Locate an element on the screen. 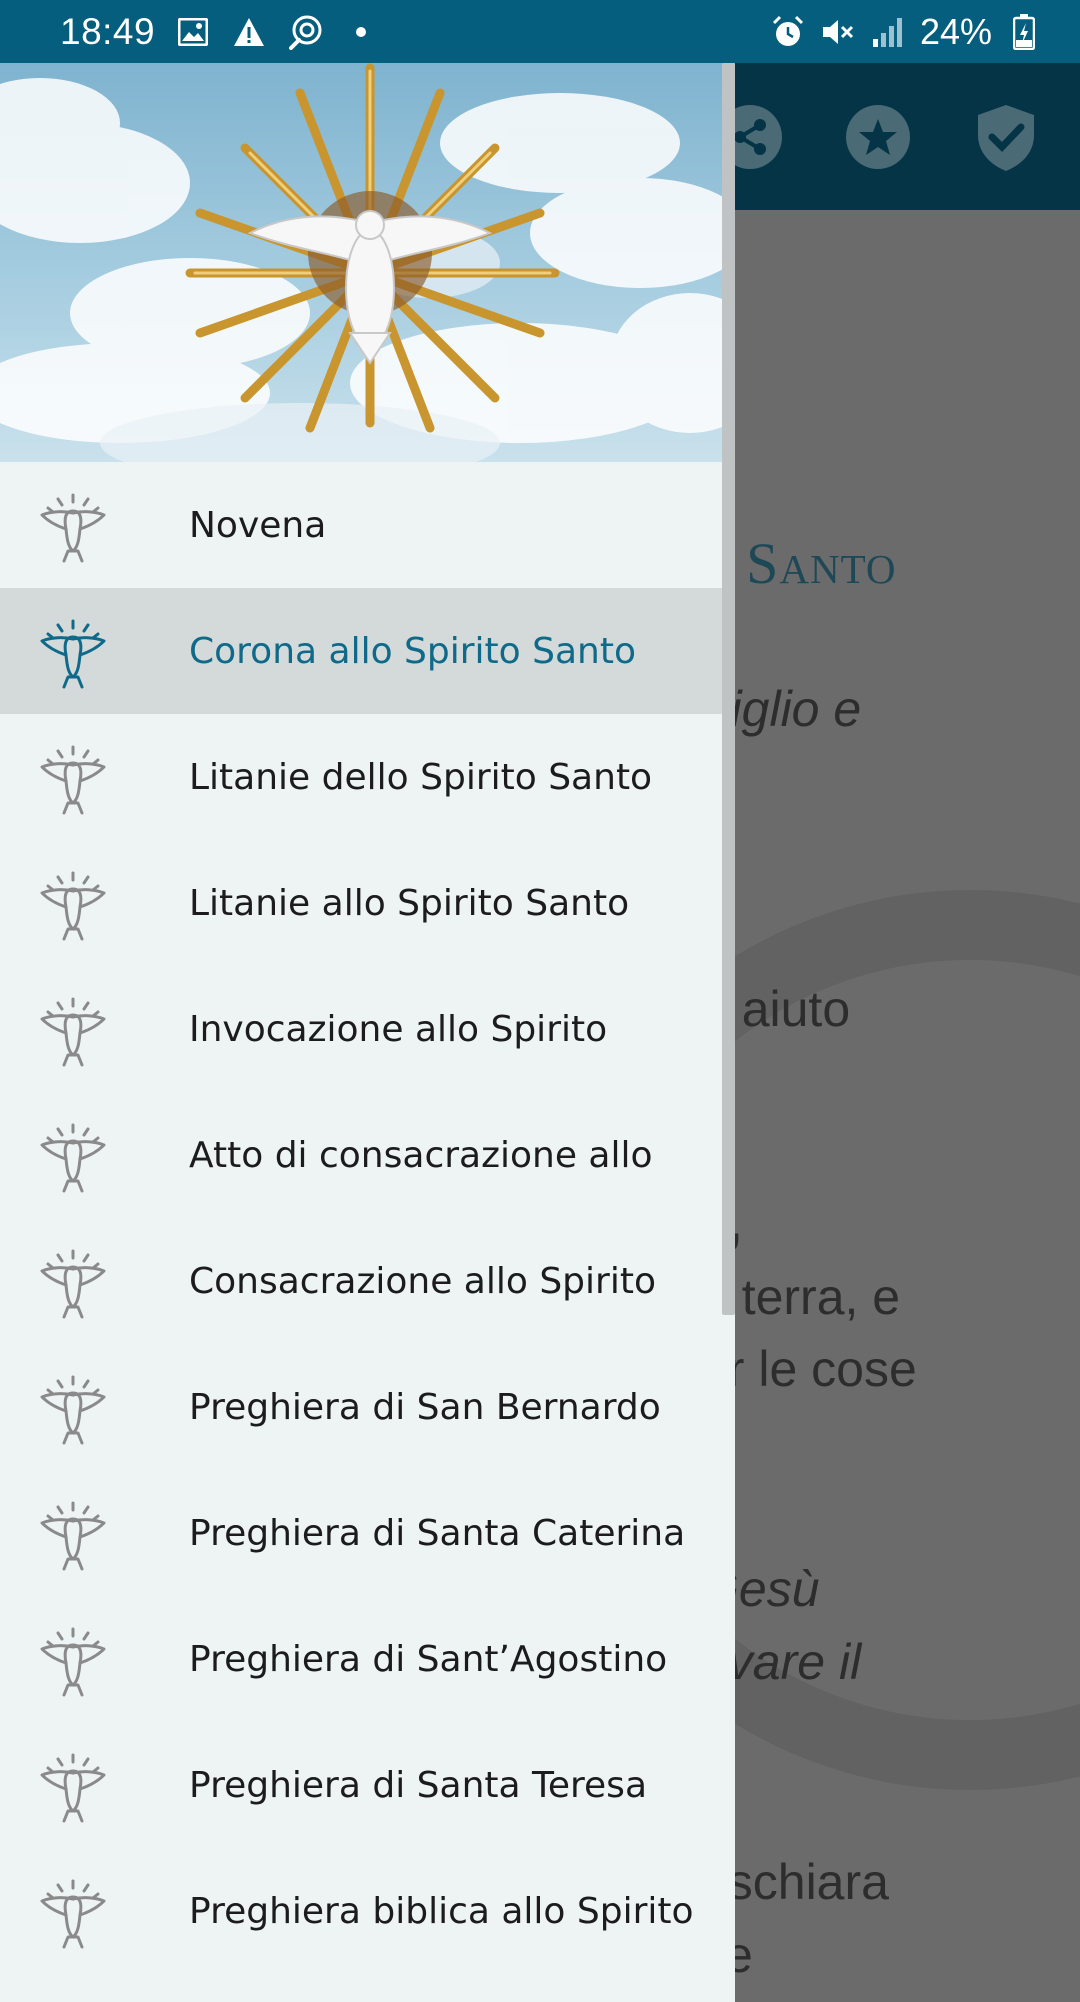 This screenshot has height=2002, width=1080. menu-item-label: Corona allo Spirito Santo is located at coordinates (413, 651).